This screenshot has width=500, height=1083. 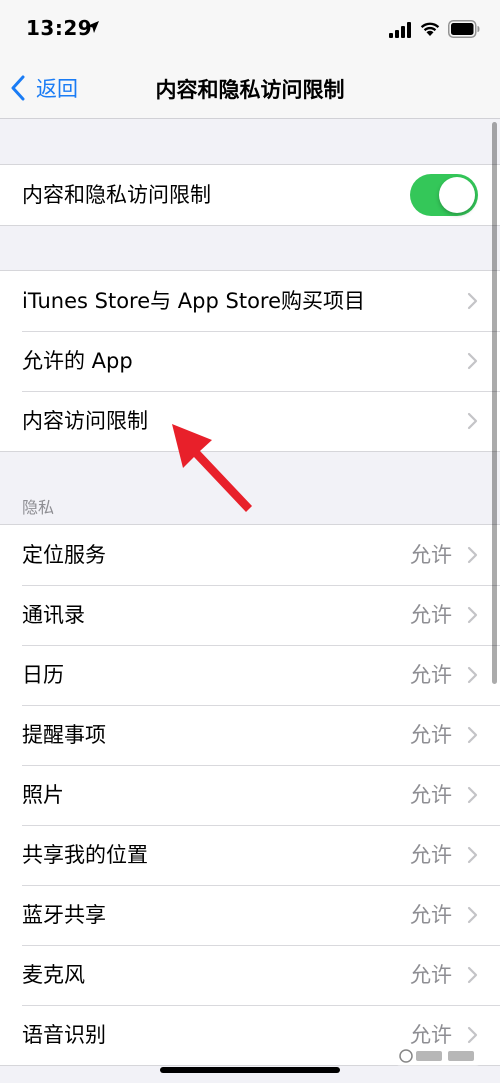 What do you see at coordinates (250, 975) in the screenshot?
I see `microphone-row: 麦克风 允许` at bounding box center [250, 975].